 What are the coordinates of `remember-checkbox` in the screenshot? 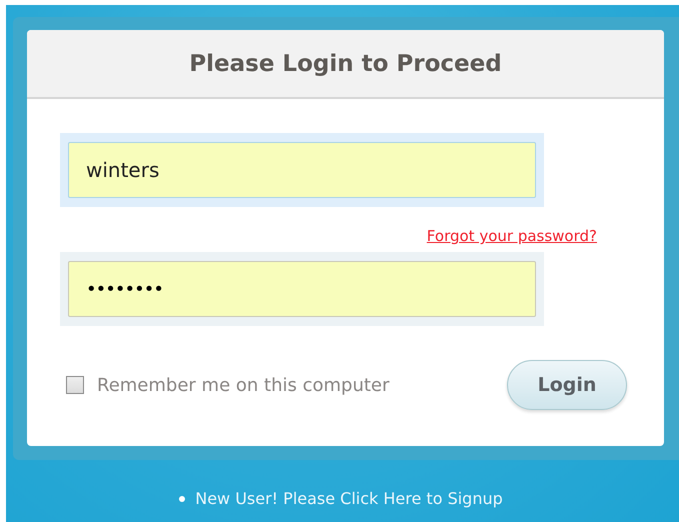 It's located at (75, 385).